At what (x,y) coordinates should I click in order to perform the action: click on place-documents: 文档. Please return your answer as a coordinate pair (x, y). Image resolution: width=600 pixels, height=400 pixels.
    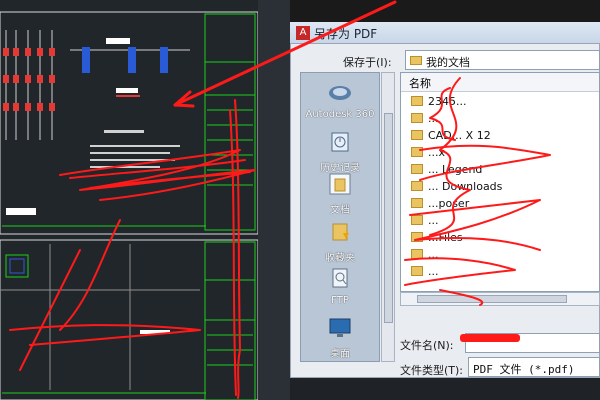
    Looking at the image, I should click on (340, 194).